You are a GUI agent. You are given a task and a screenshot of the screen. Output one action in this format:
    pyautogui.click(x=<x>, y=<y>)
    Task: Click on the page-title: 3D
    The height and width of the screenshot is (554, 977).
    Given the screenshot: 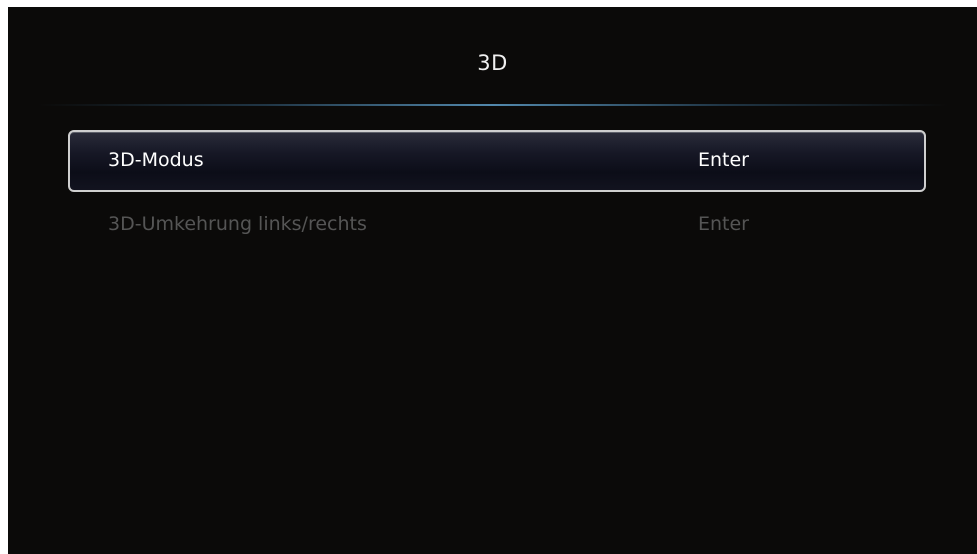 What is the action you would take?
    pyautogui.click(x=492, y=63)
    